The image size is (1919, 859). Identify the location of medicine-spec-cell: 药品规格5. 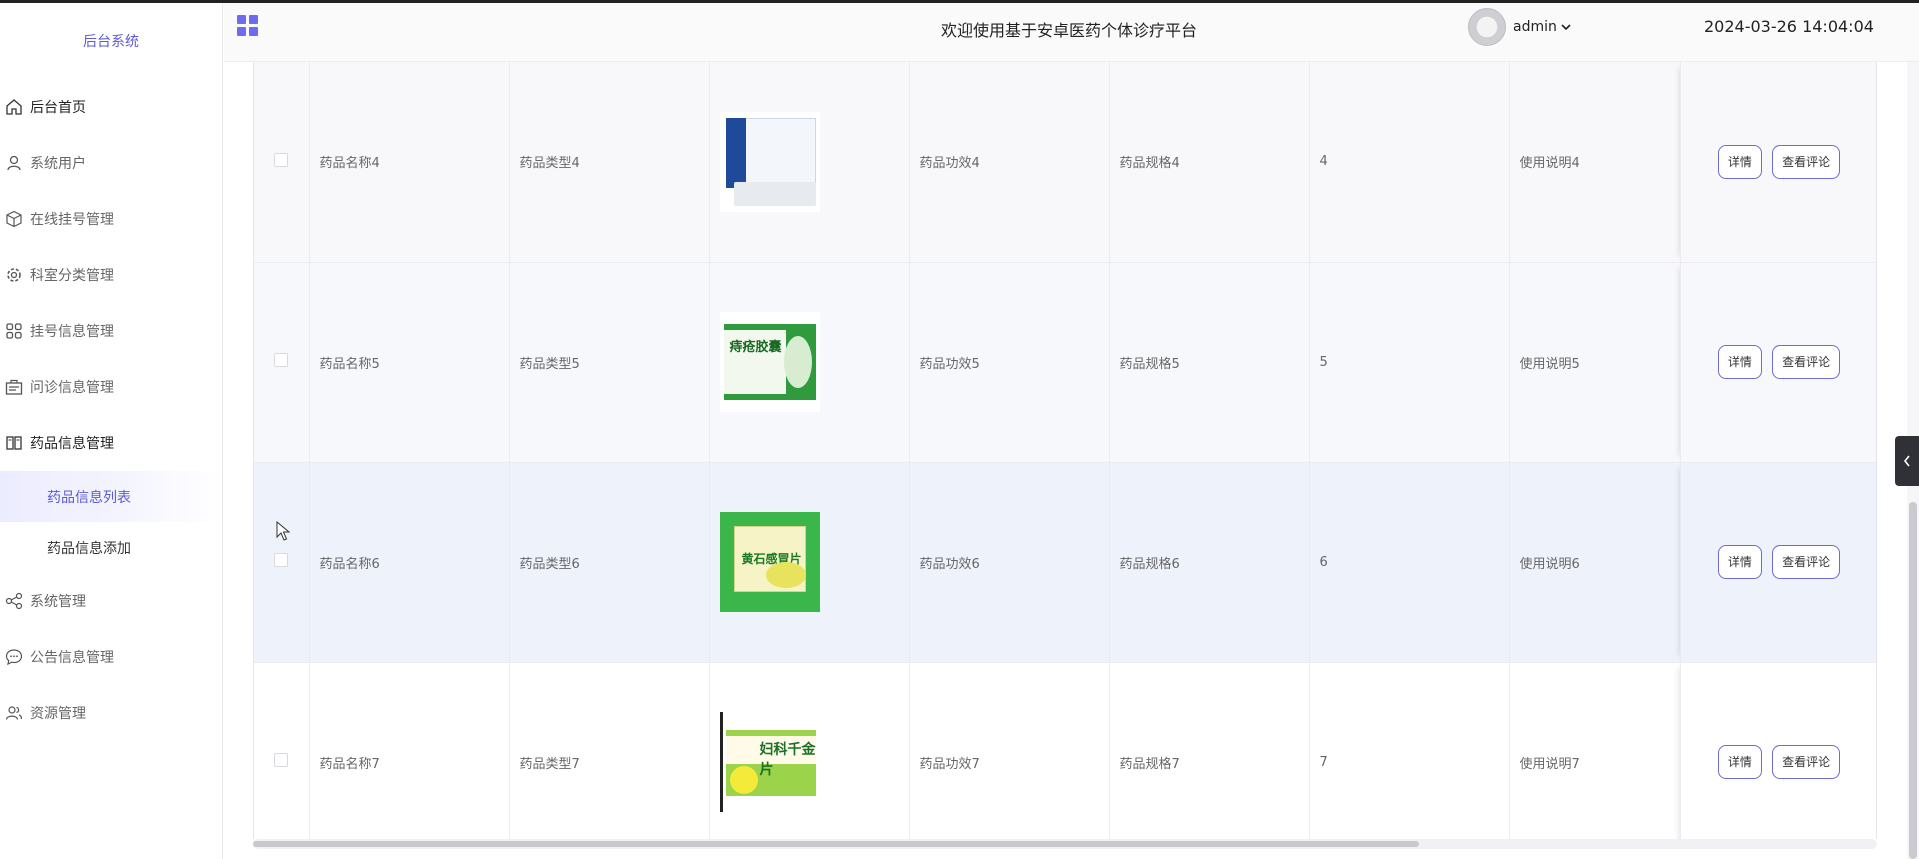
(1209, 362).